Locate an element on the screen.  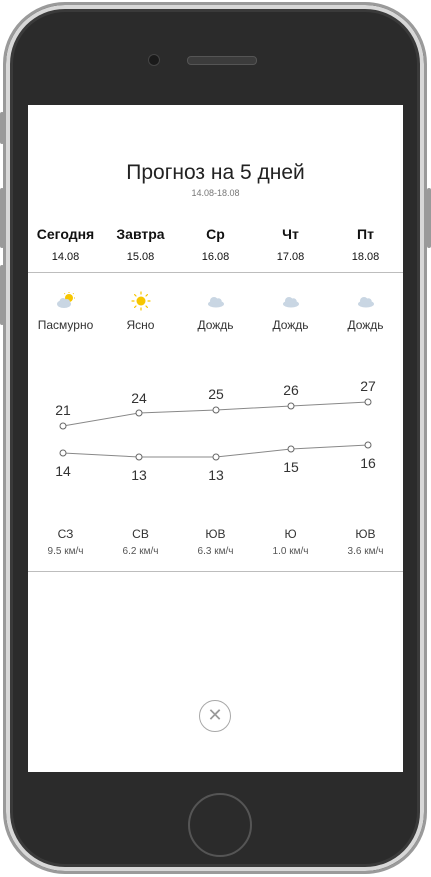
footer-divider is located at coordinates (215, 571).